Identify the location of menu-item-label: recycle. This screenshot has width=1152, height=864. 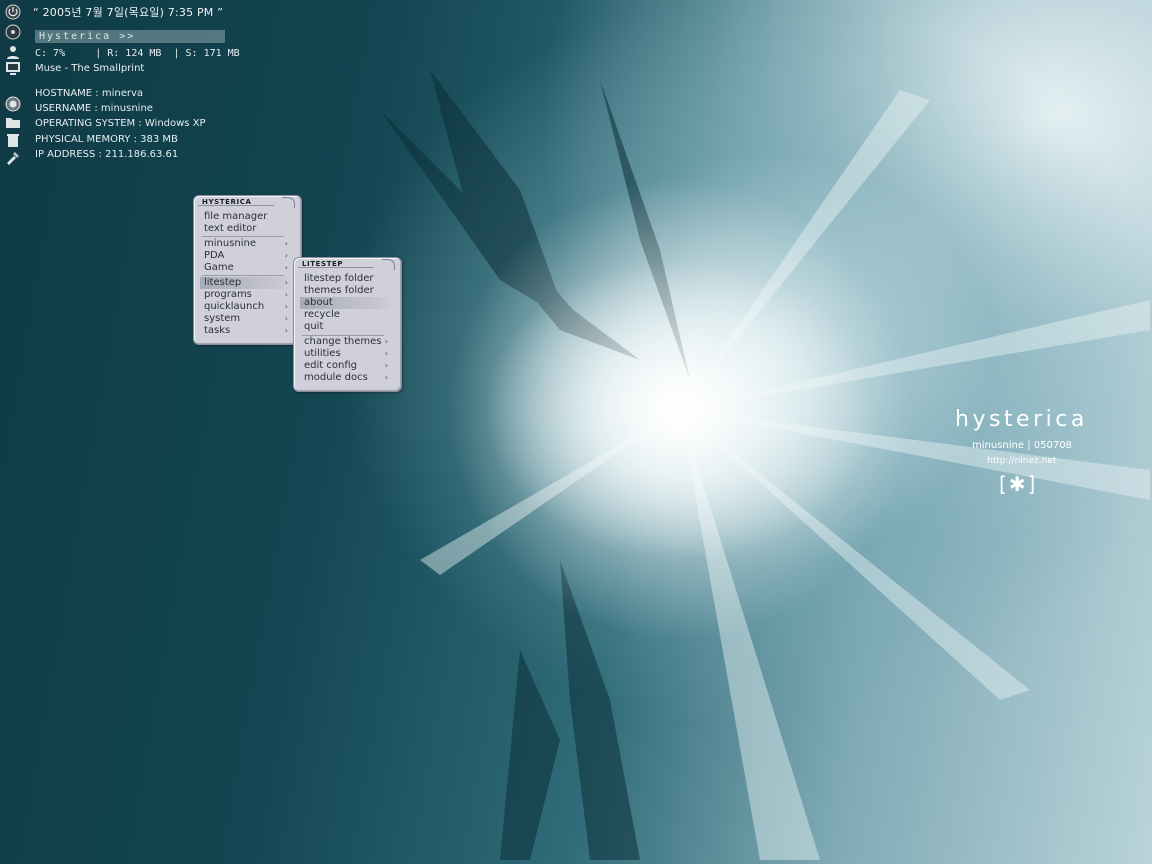
(322, 314).